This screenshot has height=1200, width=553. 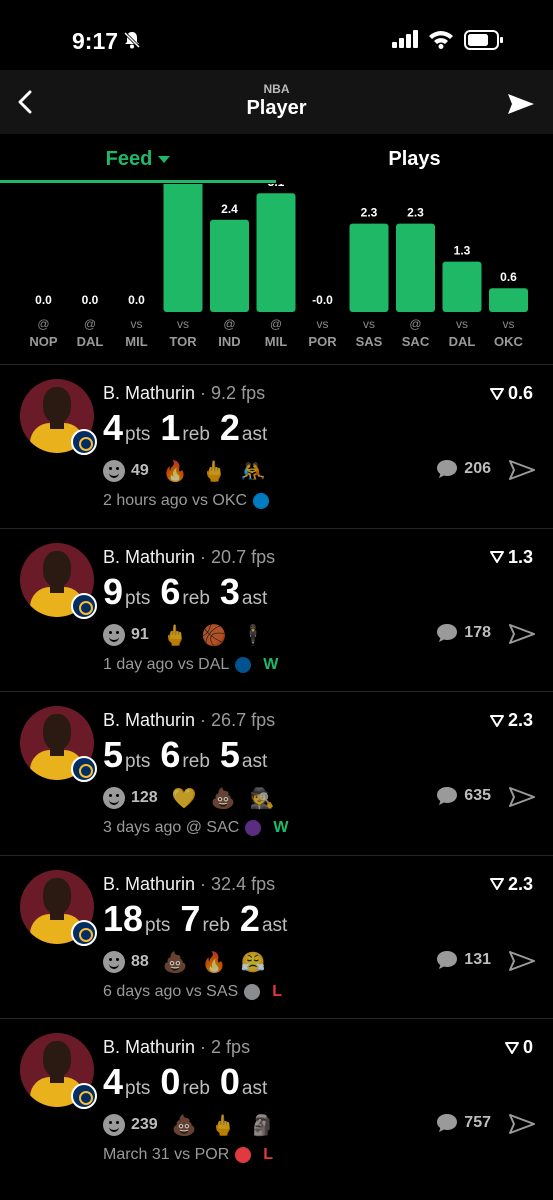 I want to click on page-title: Player, so click(x=276, y=108).